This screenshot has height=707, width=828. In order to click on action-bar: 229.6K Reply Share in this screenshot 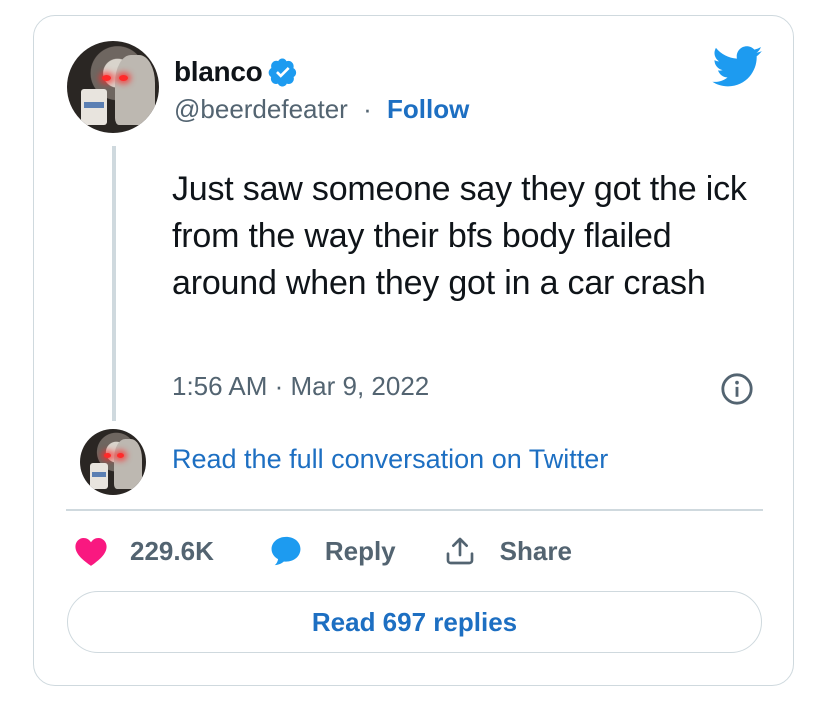, I will do `click(323, 551)`.